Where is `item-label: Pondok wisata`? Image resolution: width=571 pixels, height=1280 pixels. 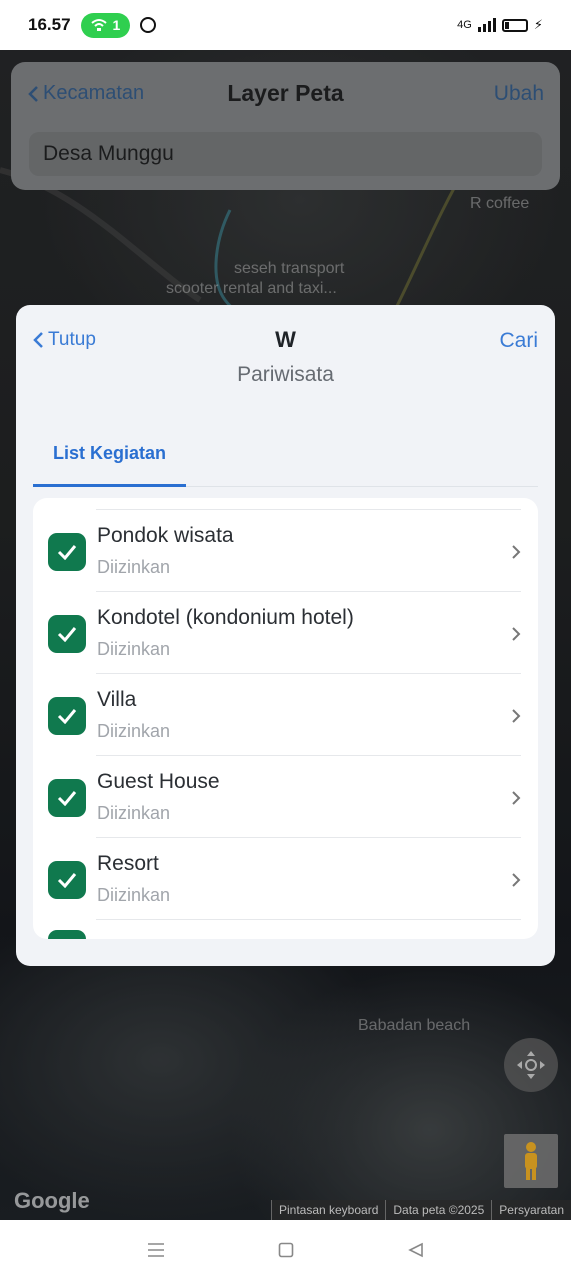 item-label: Pondok wisata is located at coordinates (165, 535).